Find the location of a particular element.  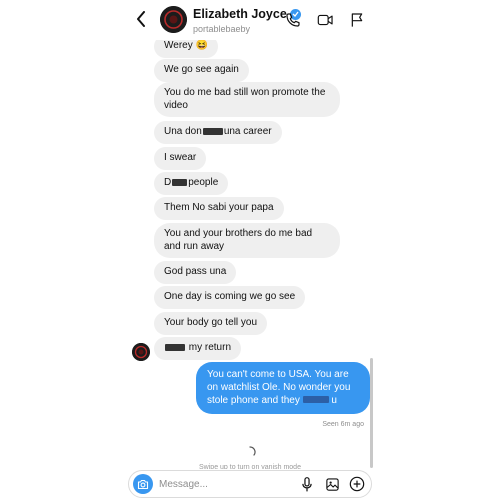

message-bubble: Them No sabi your papa is located at coordinates (219, 208).